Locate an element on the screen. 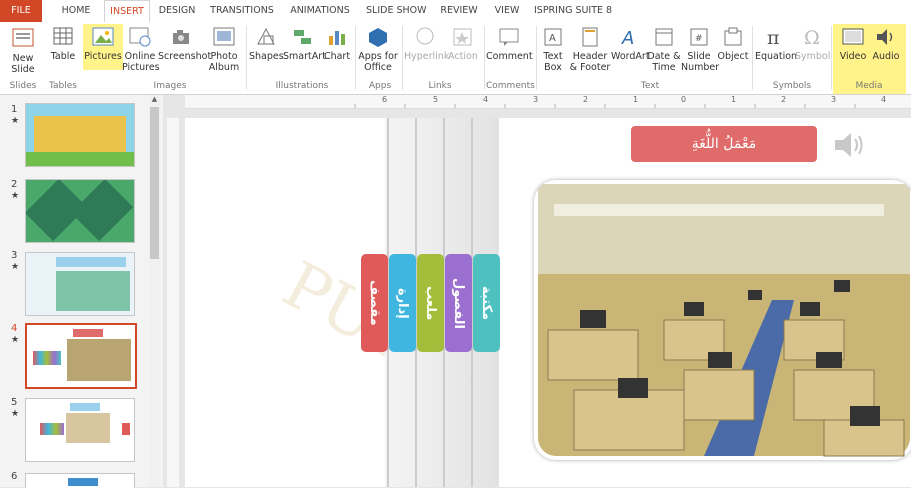 This screenshot has height=488, width=911. scroll-thumb is located at coordinates (154, 183).